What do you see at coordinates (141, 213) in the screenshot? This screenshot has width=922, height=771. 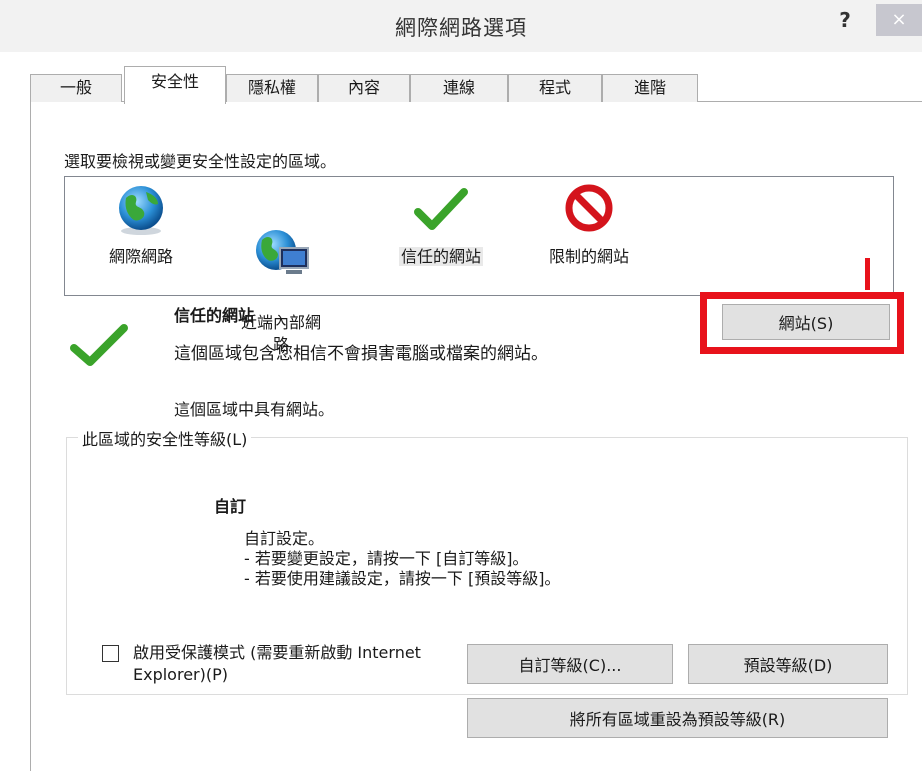 I see `globe-icon` at bounding box center [141, 213].